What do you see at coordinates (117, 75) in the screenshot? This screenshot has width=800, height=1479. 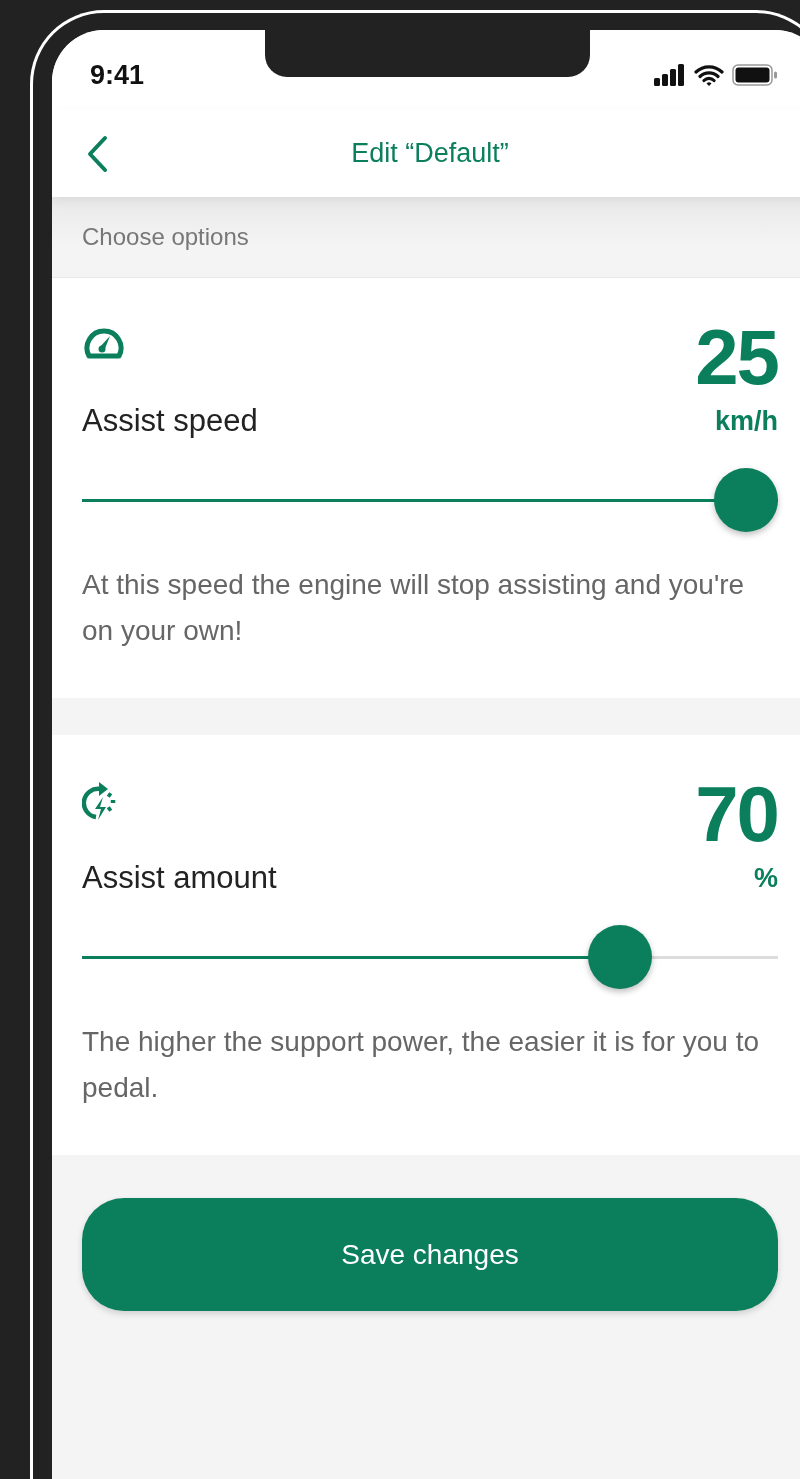 I see `status-time: 9:41` at bounding box center [117, 75].